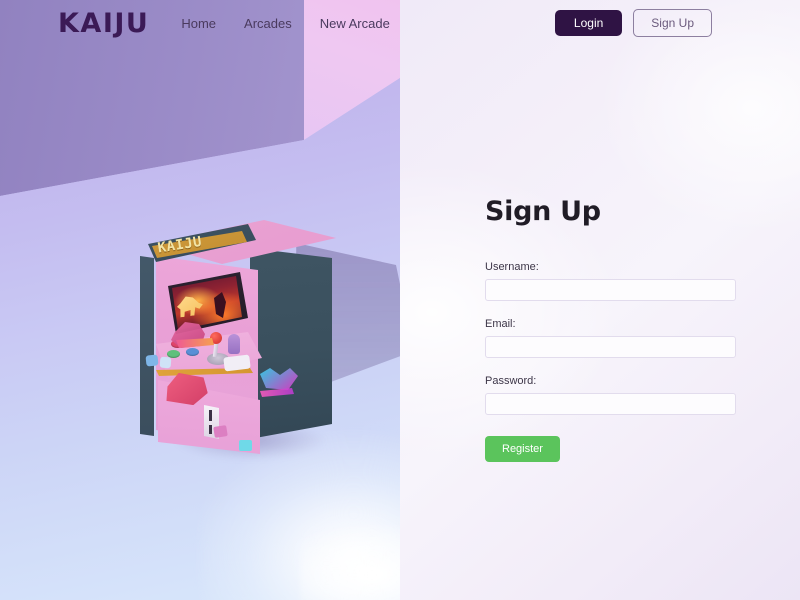  I want to click on cabinet-side-panel, so click(291, 343).